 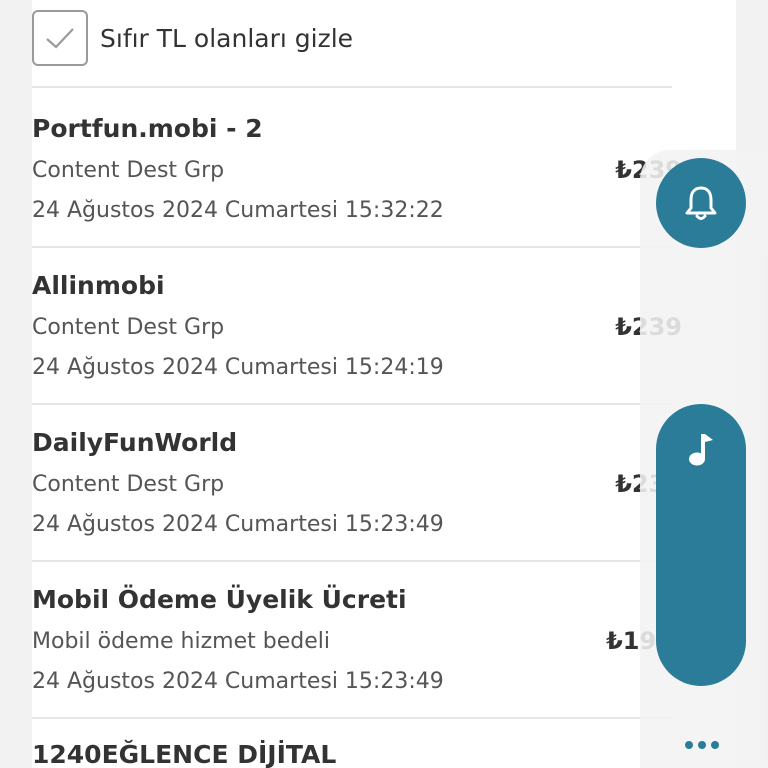 I want to click on notifications-button, so click(x=701, y=203).